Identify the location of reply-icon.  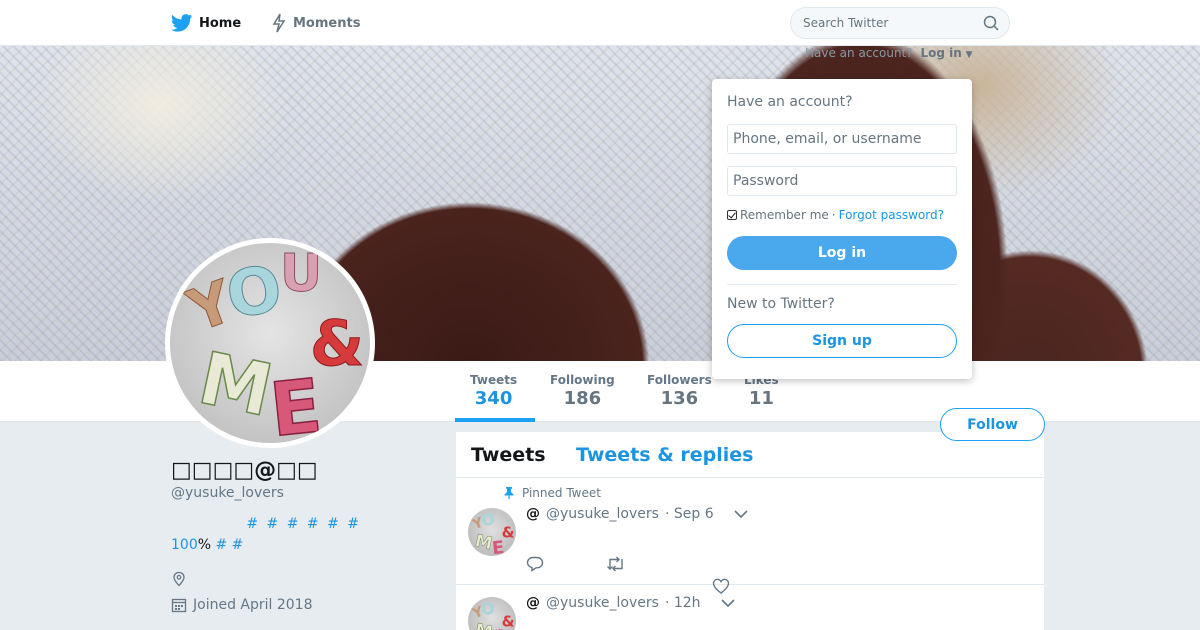
(535, 564).